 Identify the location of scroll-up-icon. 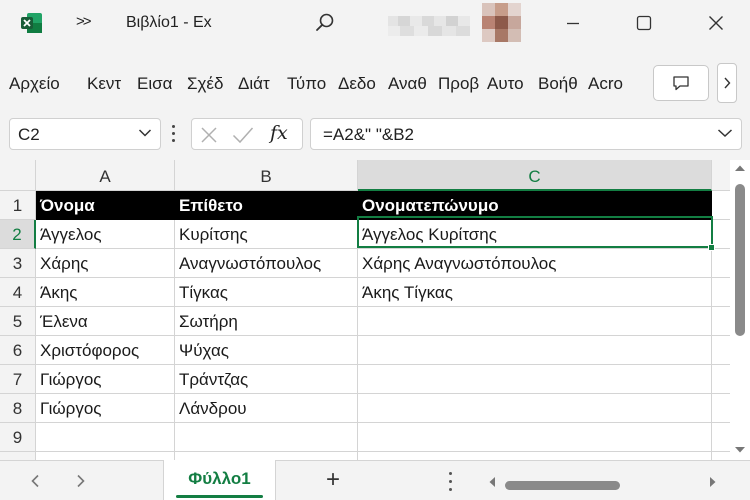
(740, 168).